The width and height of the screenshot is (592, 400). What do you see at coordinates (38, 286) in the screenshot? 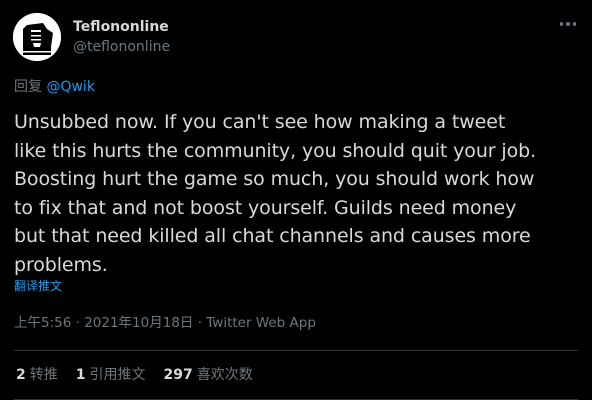
I see `translate-tweet-link: 翻译推文` at bounding box center [38, 286].